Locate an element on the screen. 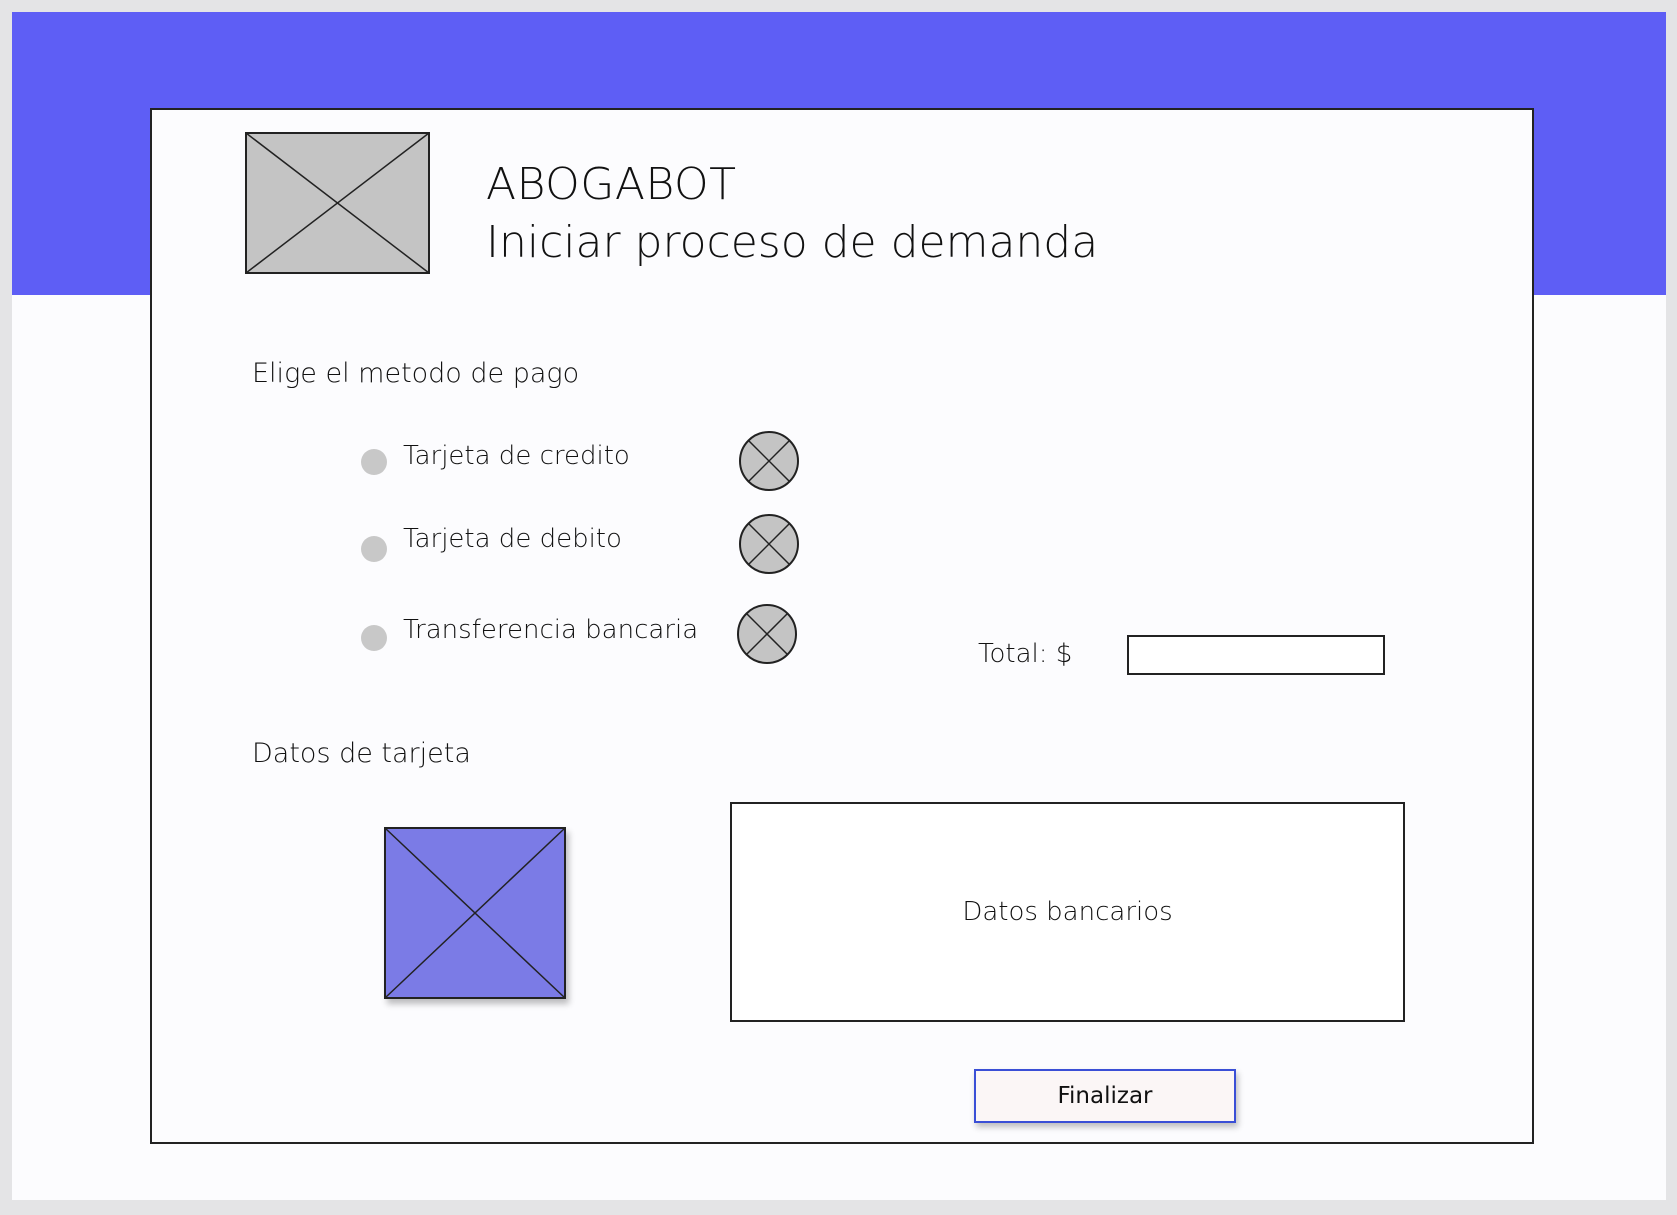 The height and width of the screenshot is (1215, 1677). option-bank-transfer-label: Transferencia bancaria is located at coordinates (551, 630).